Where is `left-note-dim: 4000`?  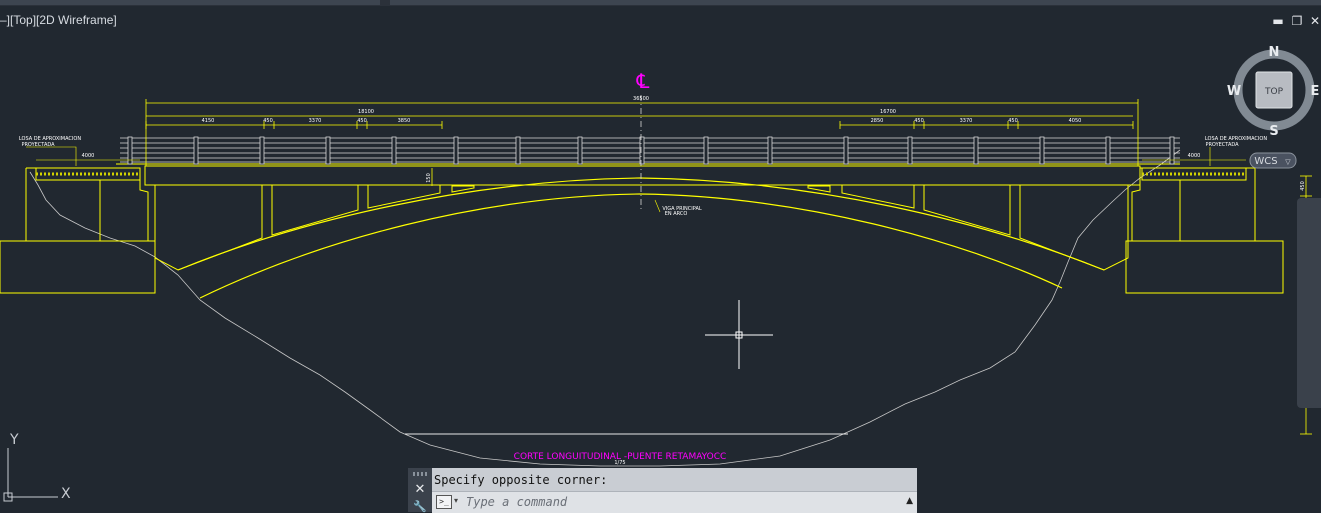 left-note-dim: 4000 is located at coordinates (88, 156).